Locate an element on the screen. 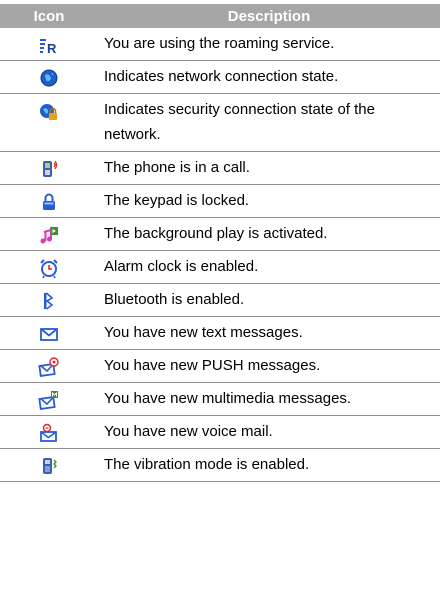 The height and width of the screenshot is (592, 443). table-row: The background play is activated. is located at coordinates (220, 234).